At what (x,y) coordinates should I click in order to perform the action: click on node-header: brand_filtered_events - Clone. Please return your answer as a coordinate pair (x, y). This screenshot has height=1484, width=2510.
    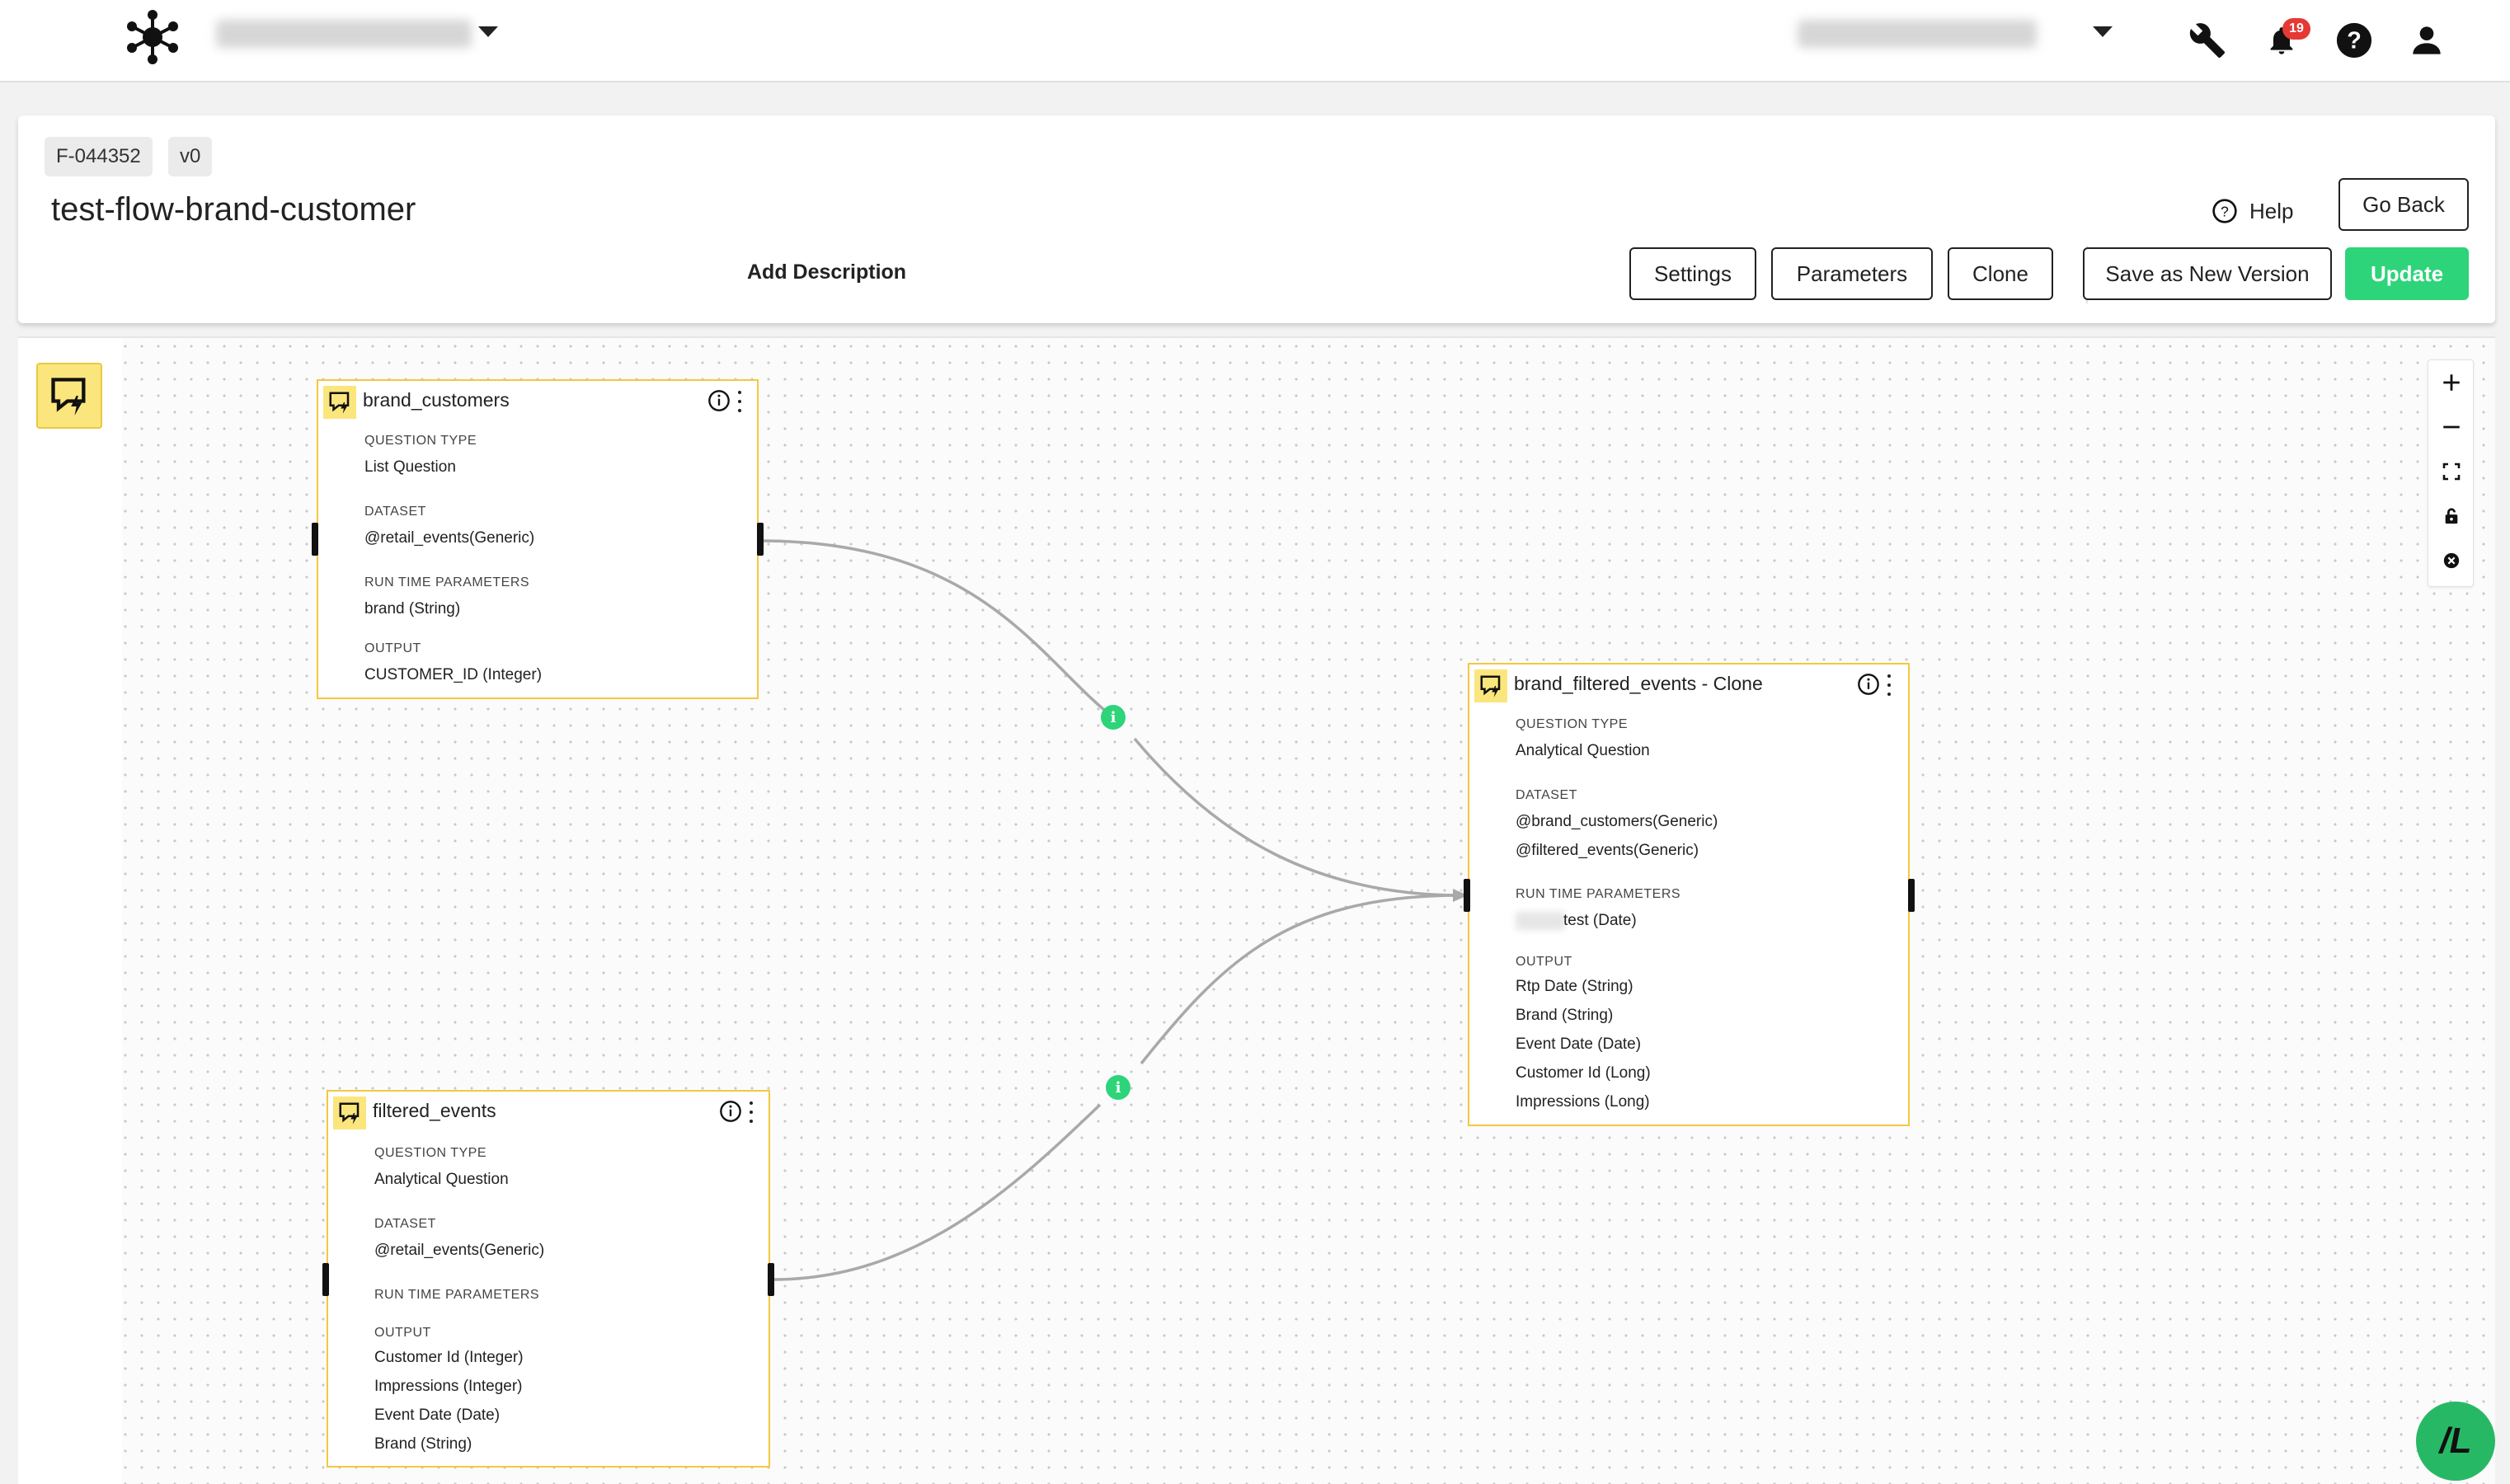
    Looking at the image, I should click on (1688, 686).